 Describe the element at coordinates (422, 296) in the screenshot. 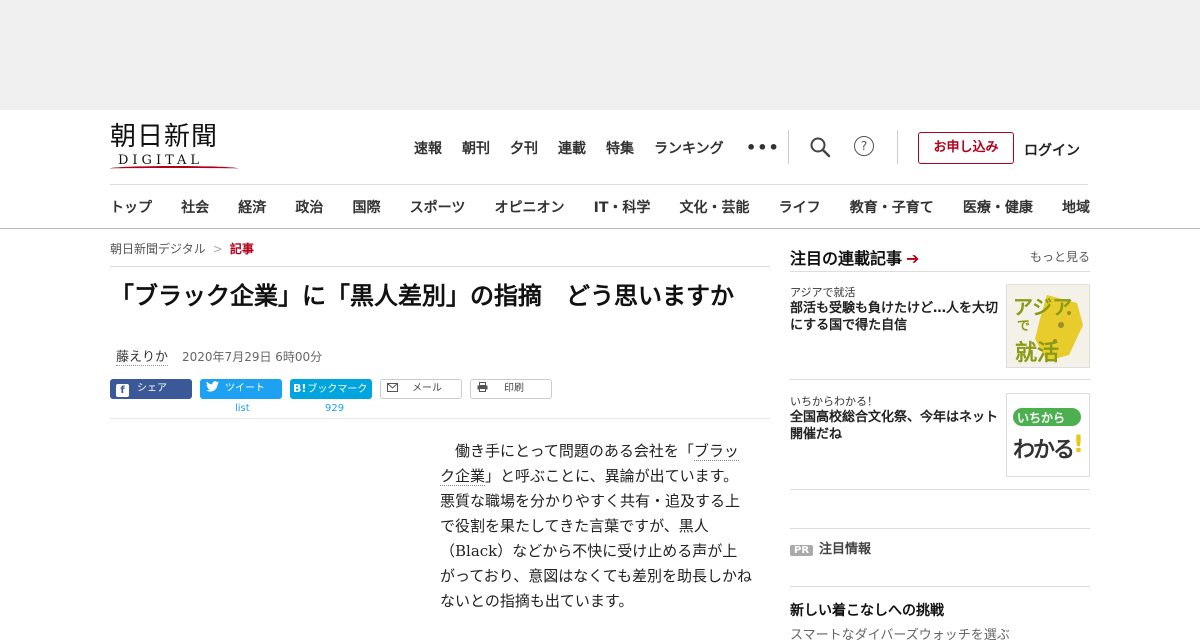

I see `article-title: 「ブラック企業」に「黒人差別」の指摘 どう思いますか` at that location.